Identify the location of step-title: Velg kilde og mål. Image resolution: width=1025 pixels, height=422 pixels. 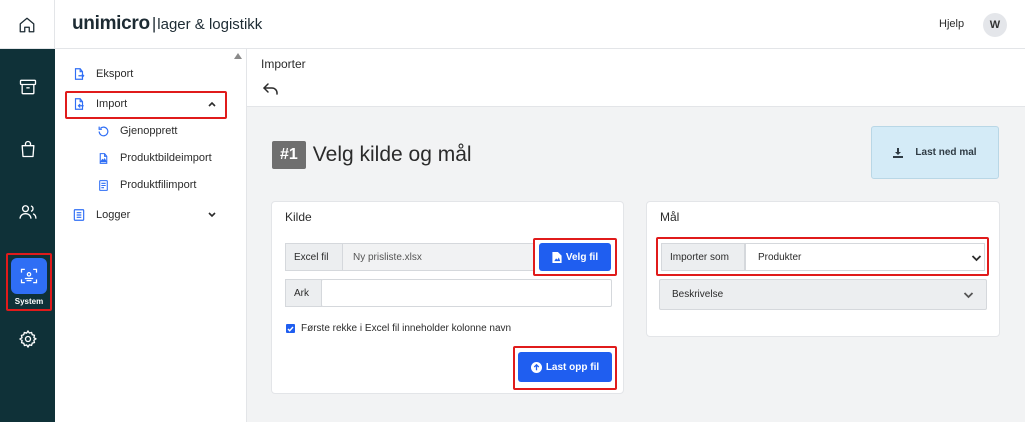
(392, 154).